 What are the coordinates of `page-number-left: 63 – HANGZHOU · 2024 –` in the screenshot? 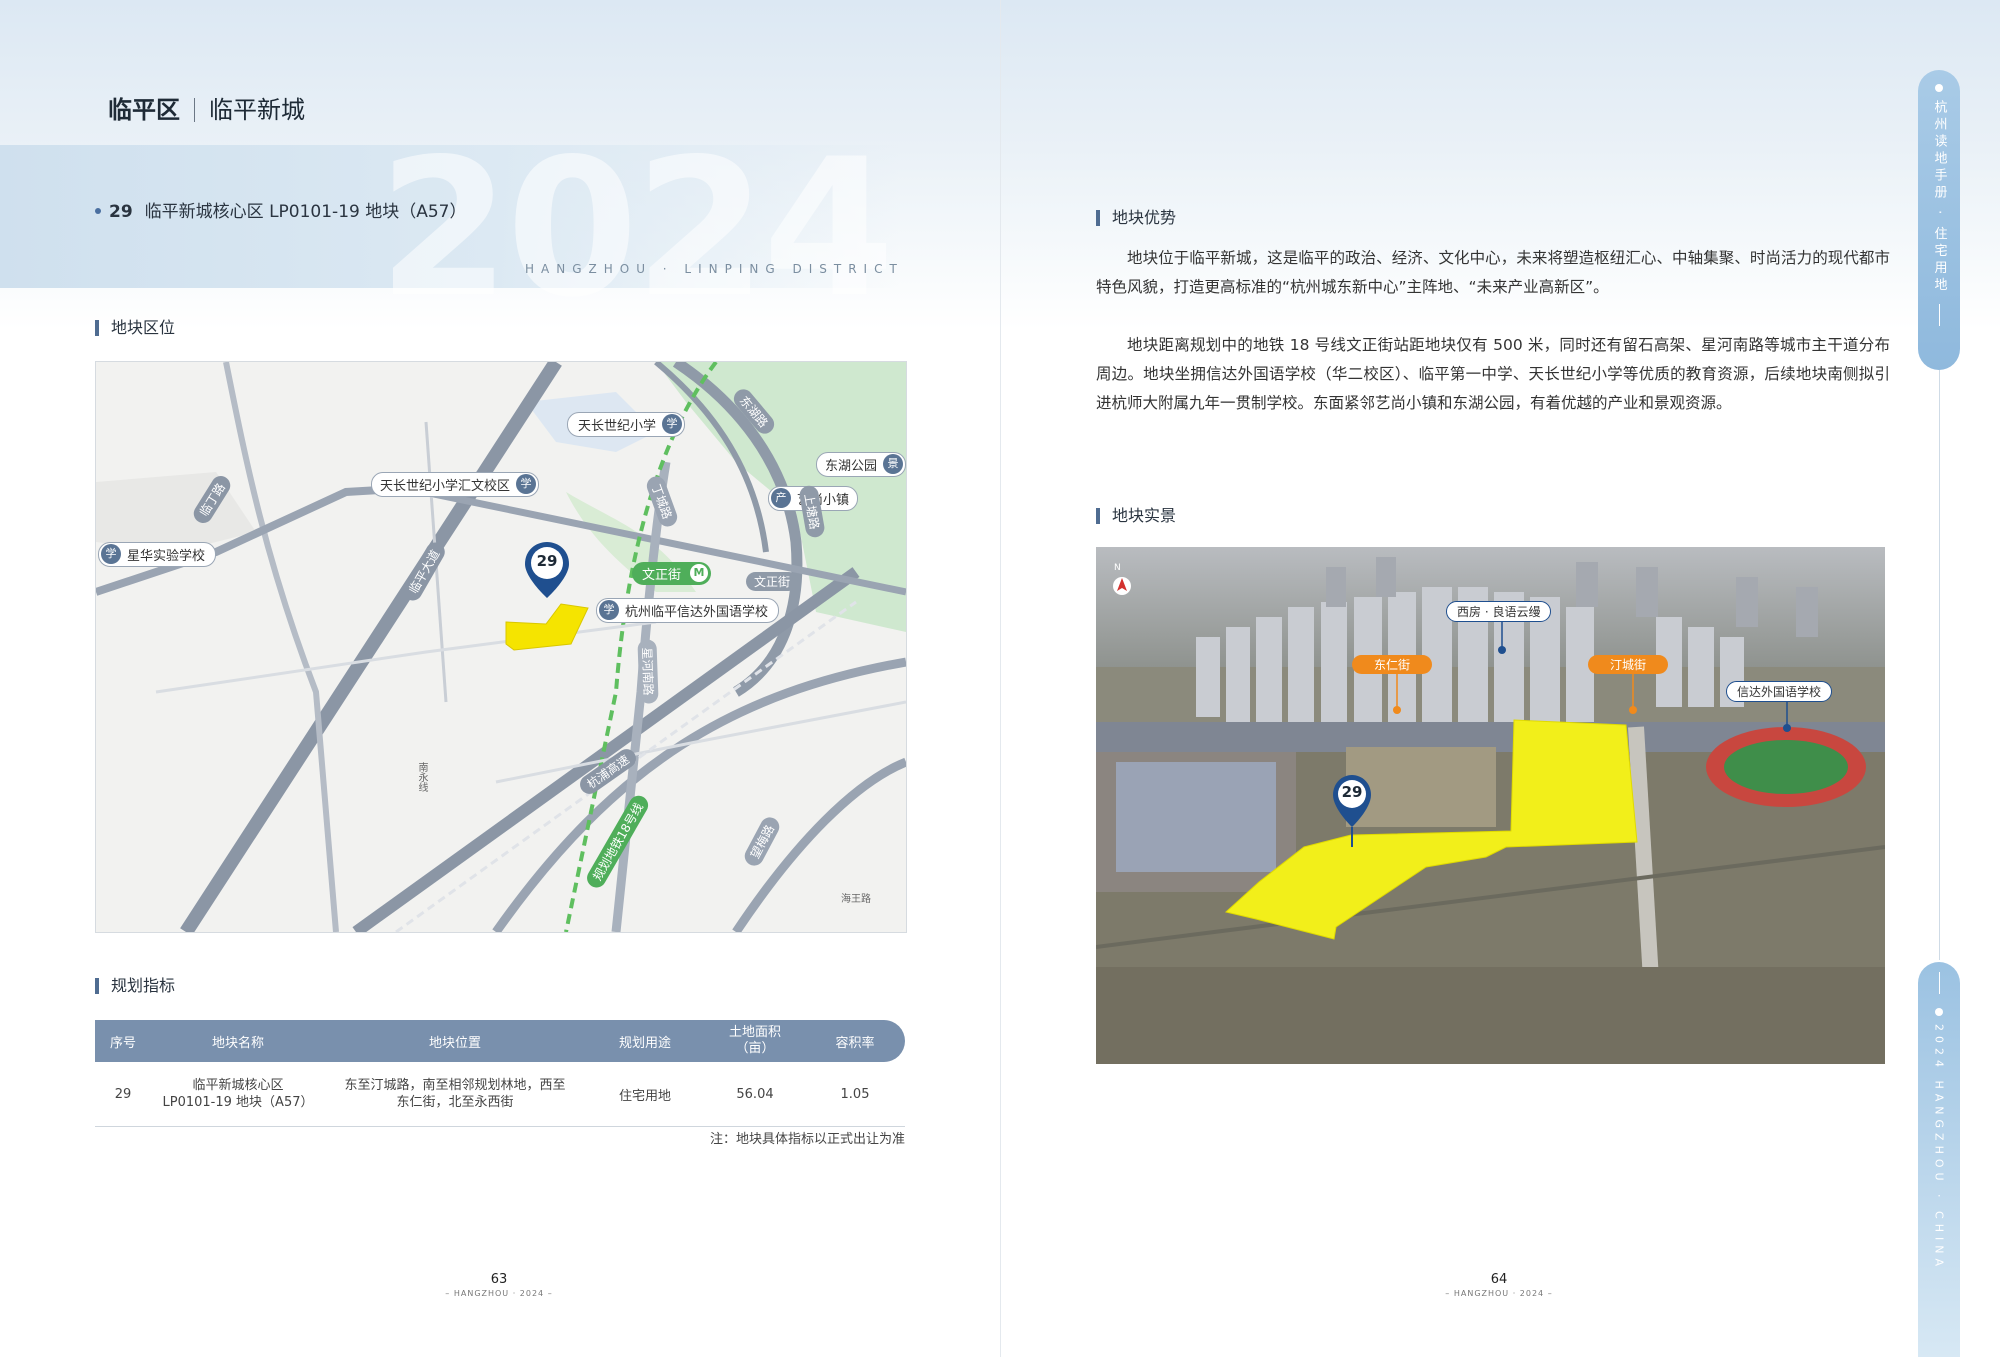 It's located at (499, 1285).